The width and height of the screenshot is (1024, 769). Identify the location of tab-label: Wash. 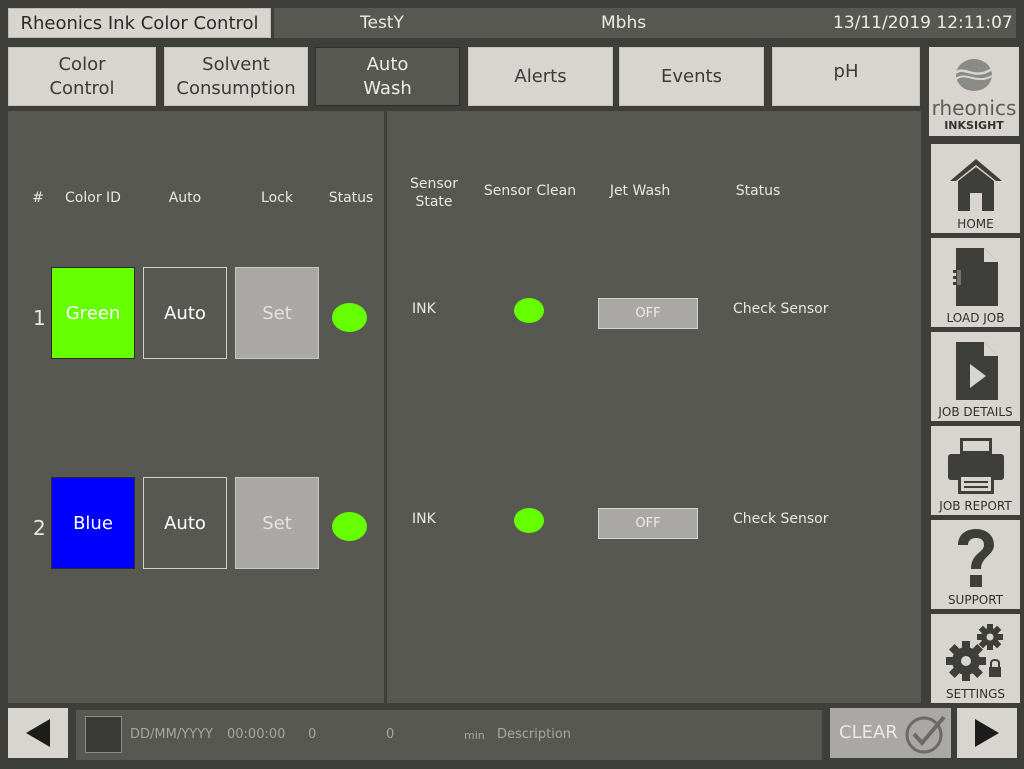
(387, 88).